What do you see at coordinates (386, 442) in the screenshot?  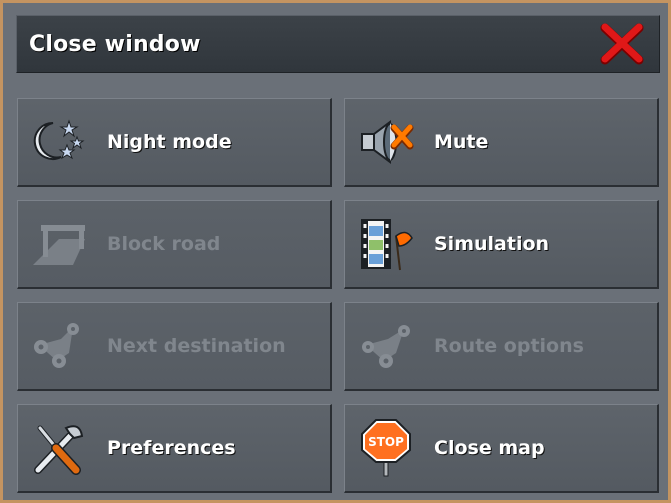 I see `stop-sign-text: STOP` at bounding box center [386, 442].